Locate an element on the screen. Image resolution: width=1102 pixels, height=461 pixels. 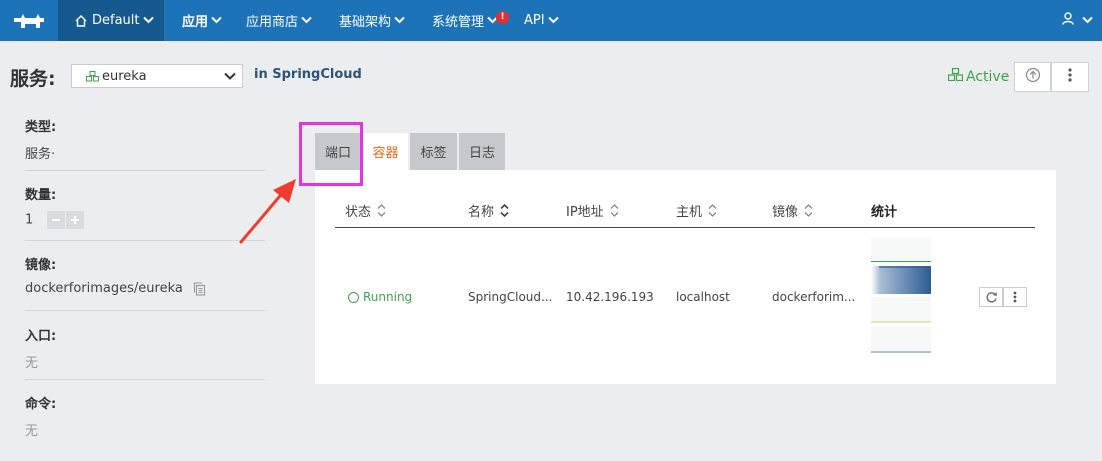
tab-labels: 标签 is located at coordinates (433, 151).